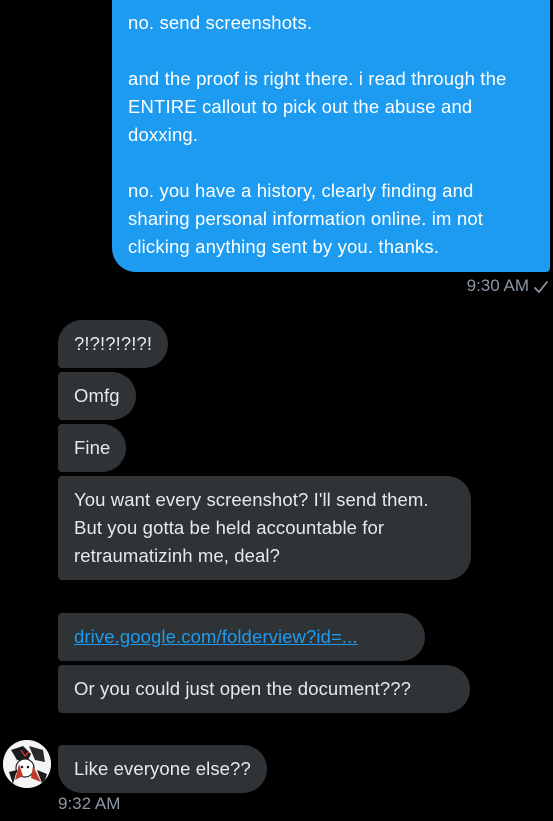 Image resolution: width=553 pixels, height=821 pixels. I want to click on received-message-bubble: ?!?!?!?!?!, so click(113, 344).